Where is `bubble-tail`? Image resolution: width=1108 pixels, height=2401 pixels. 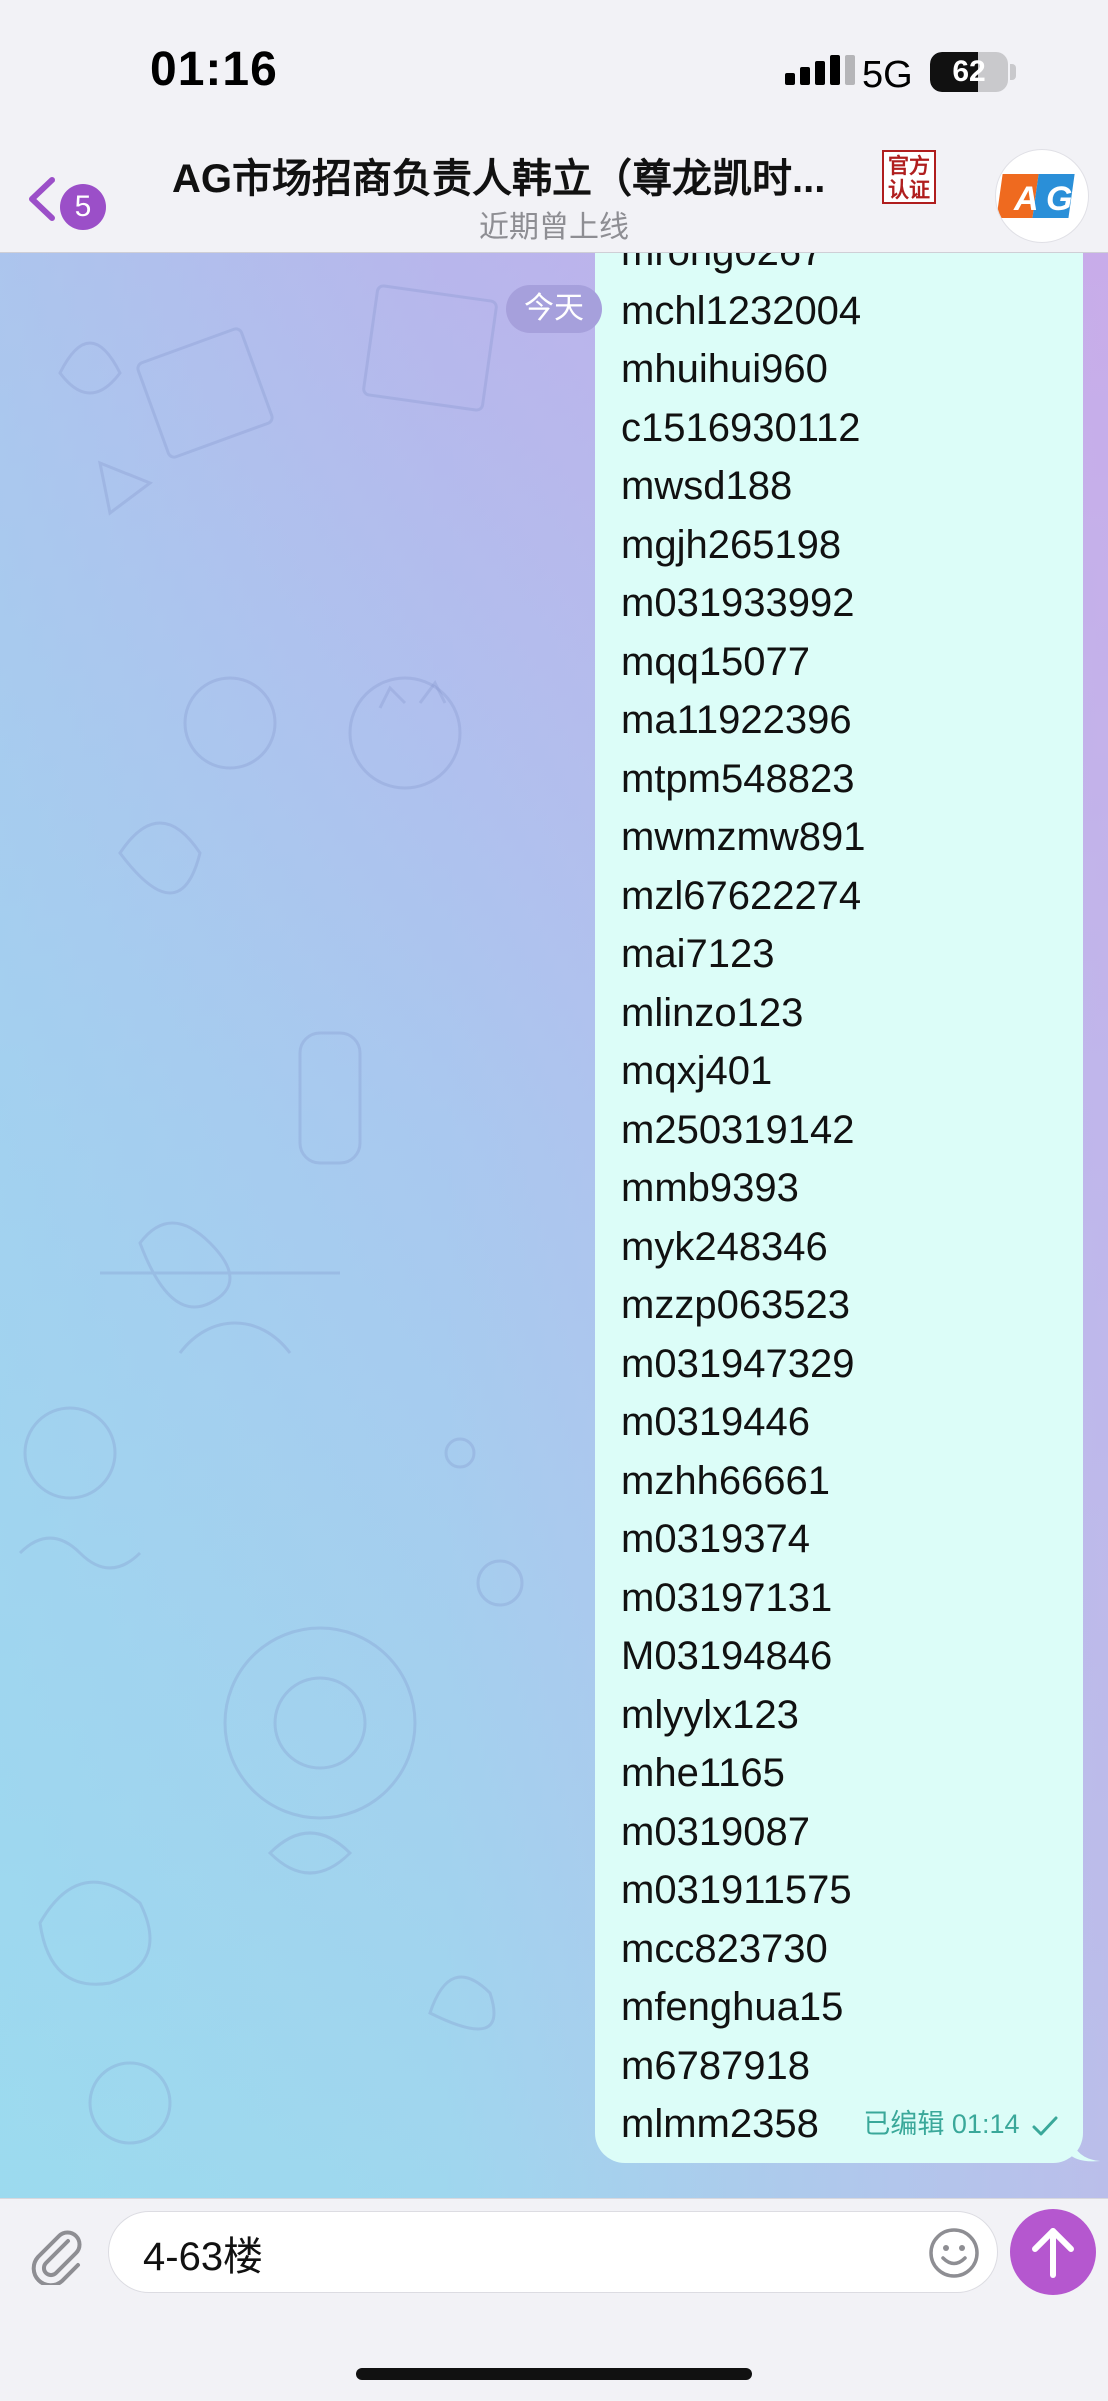
bubble-tail is located at coordinates (1085, 2147).